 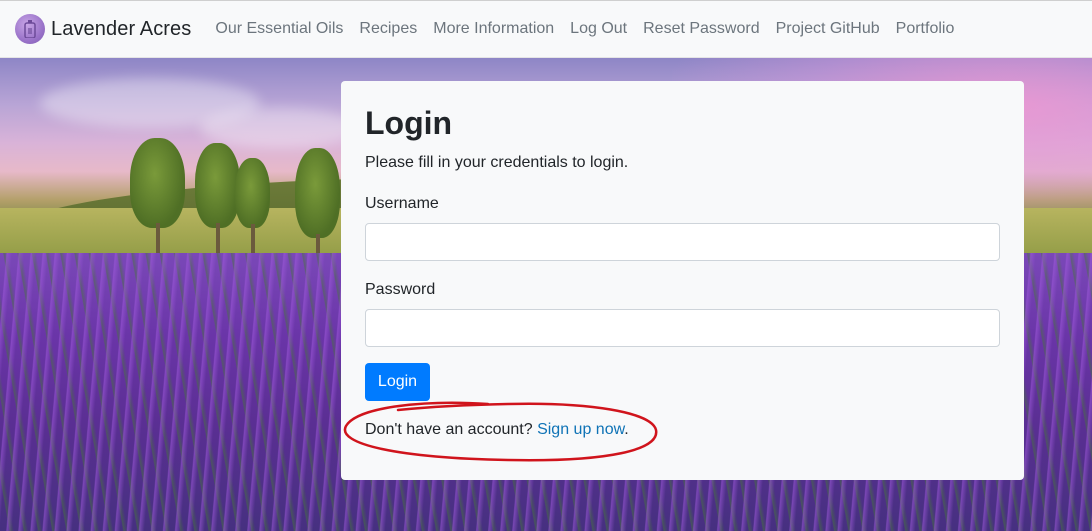 I want to click on lavender-bottle-icon, so click(x=30, y=29).